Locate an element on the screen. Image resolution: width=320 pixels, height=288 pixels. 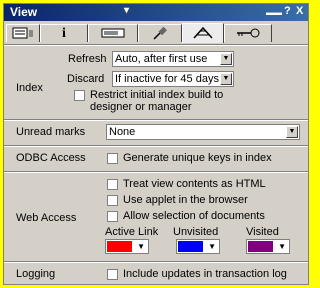
discard-label: Discard is located at coordinates (86, 79).